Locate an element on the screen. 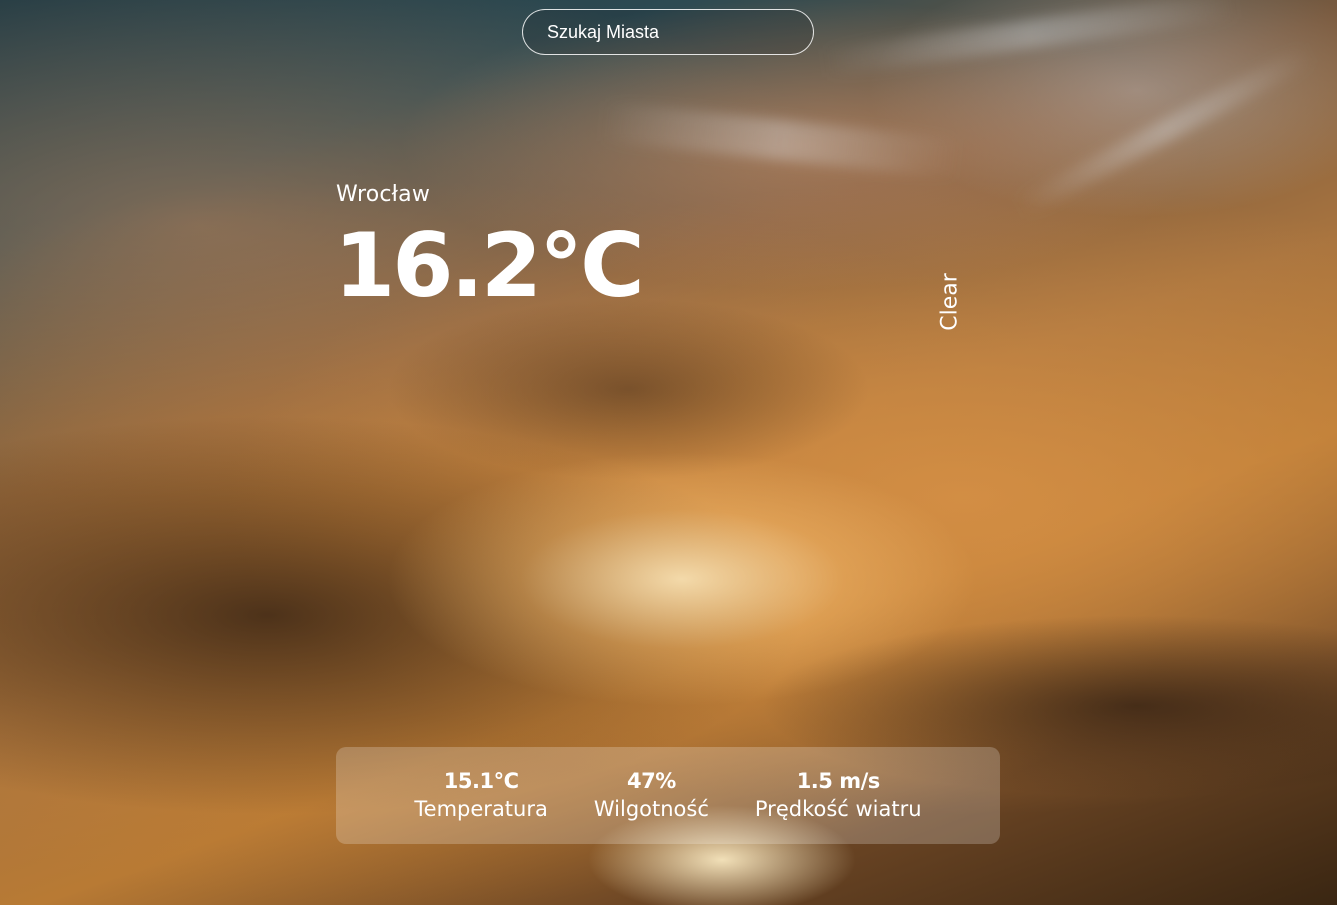 The width and height of the screenshot is (1337, 905). city-name: Wrocław is located at coordinates (383, 194).